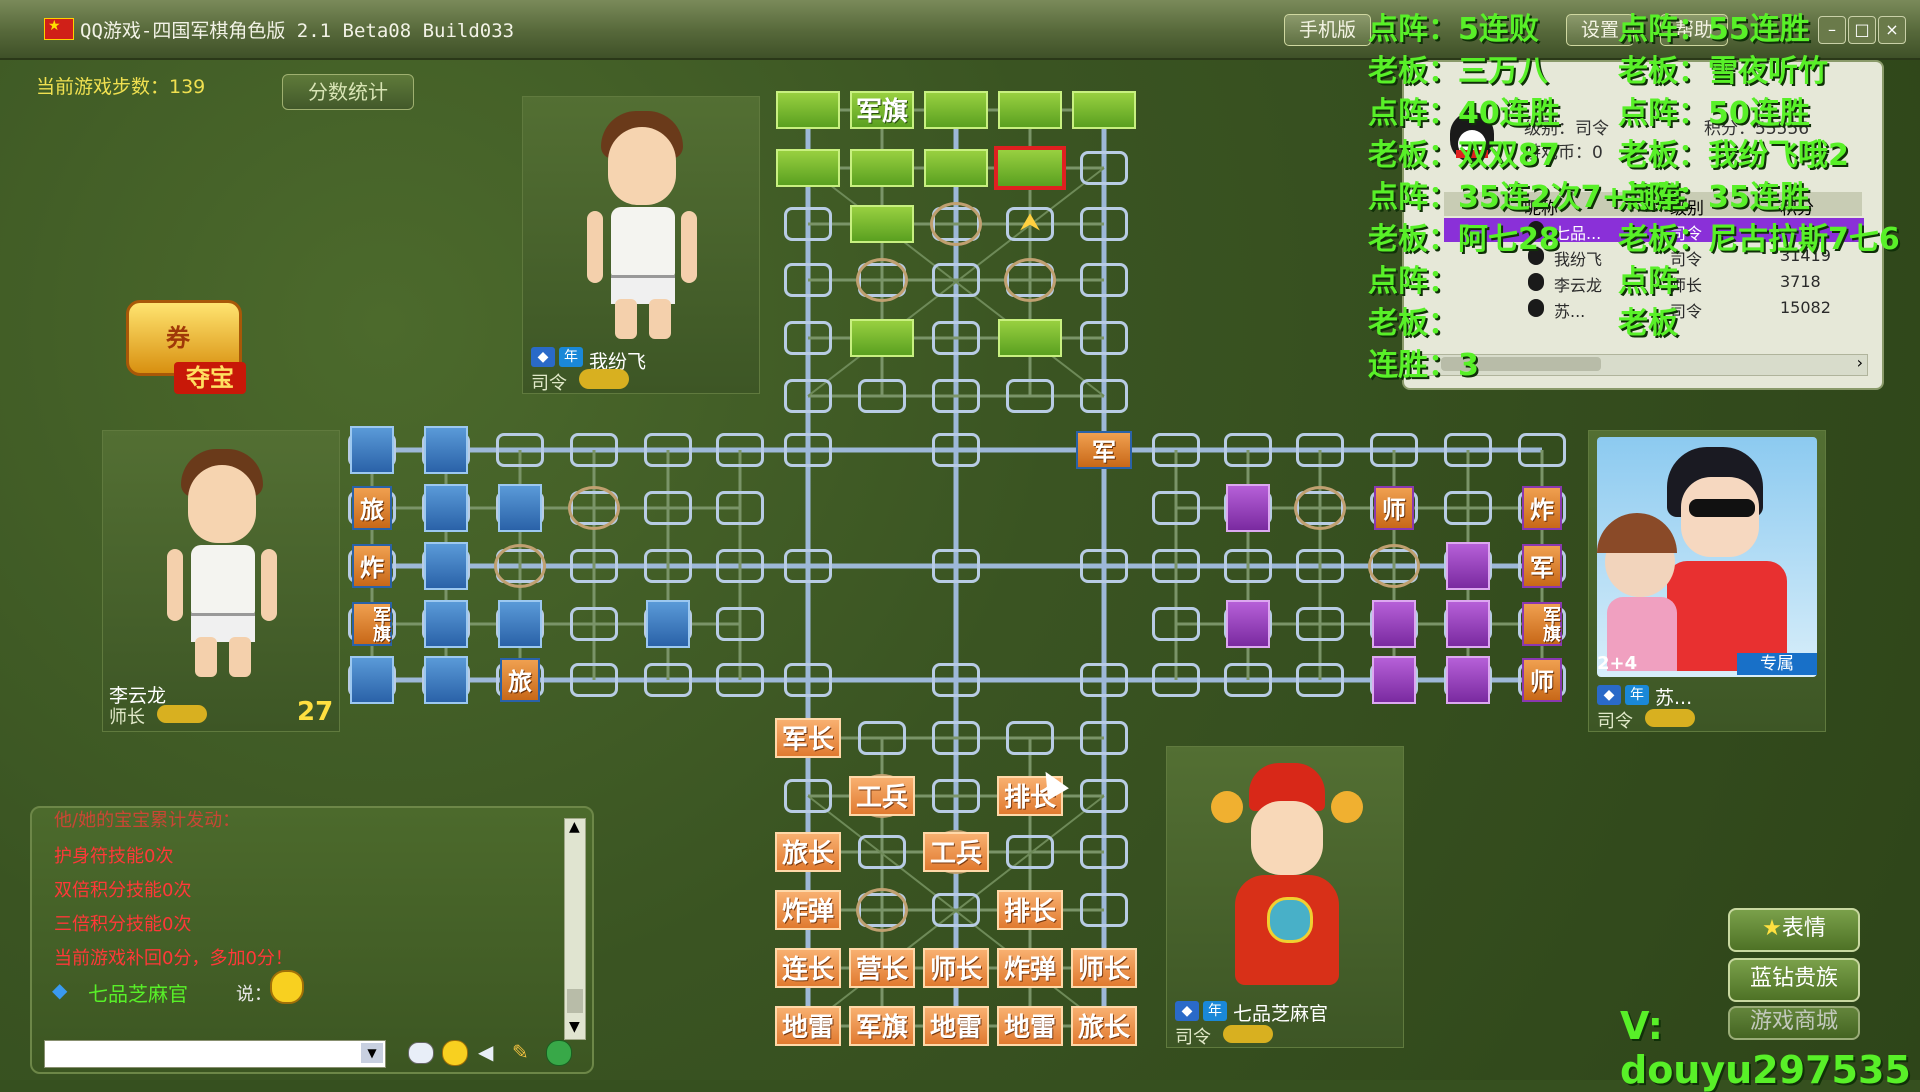 The image size is (1920, 1092). Describe the element at coordinates (808, 738) in the screenshot. I see `orange-piece: 军长` at that location.